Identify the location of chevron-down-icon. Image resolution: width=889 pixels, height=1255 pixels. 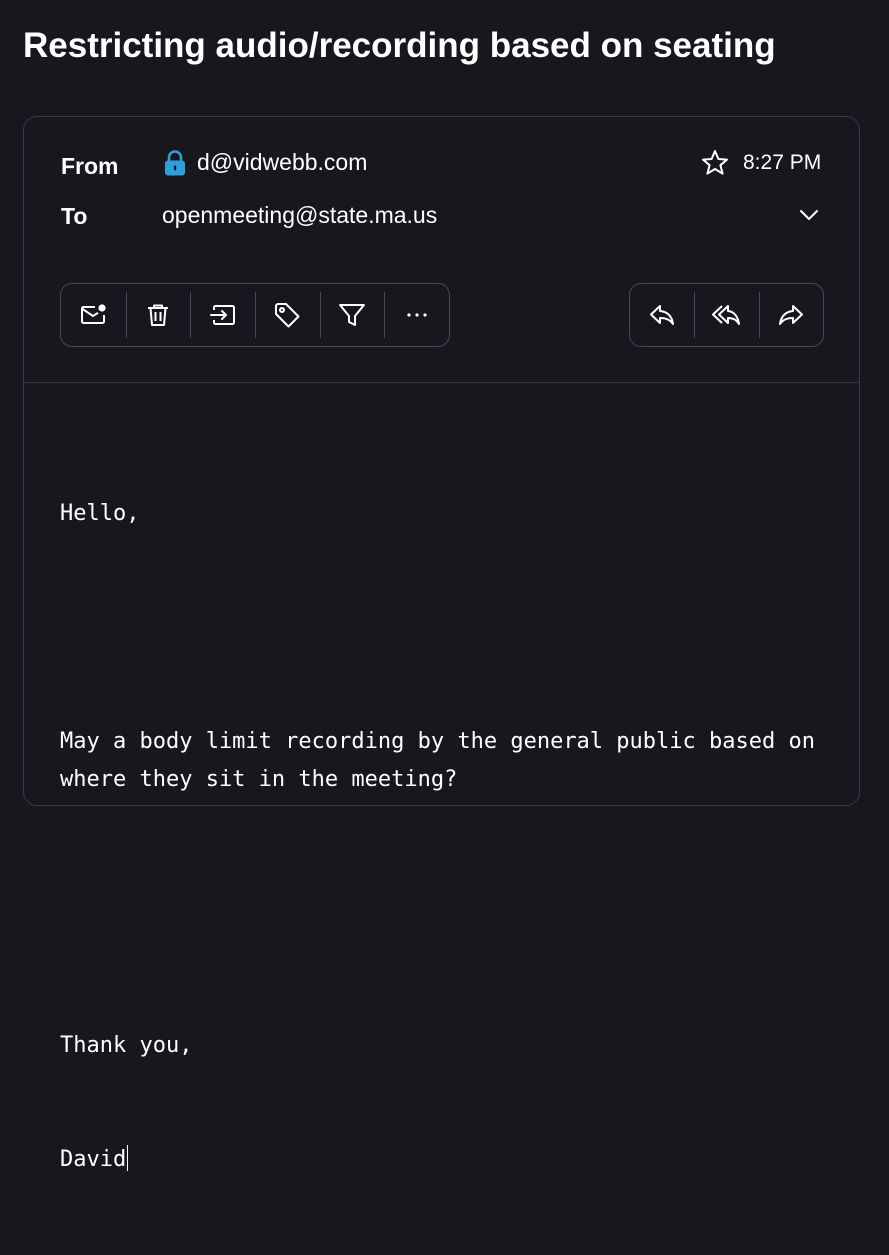
(809, 215).